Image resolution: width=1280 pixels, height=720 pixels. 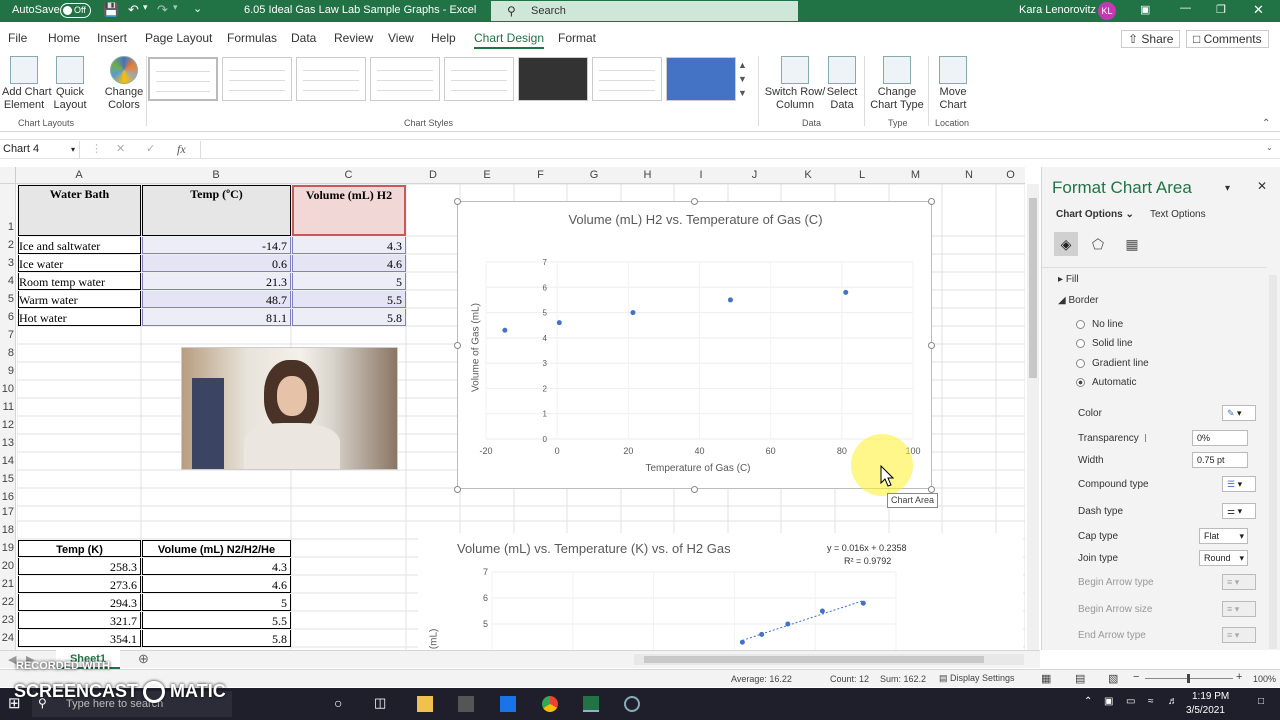 What do you see at coordinates (349, 245) in the screenshot?
I see `table-cell: 4.3` at bounding box center [349, 245].